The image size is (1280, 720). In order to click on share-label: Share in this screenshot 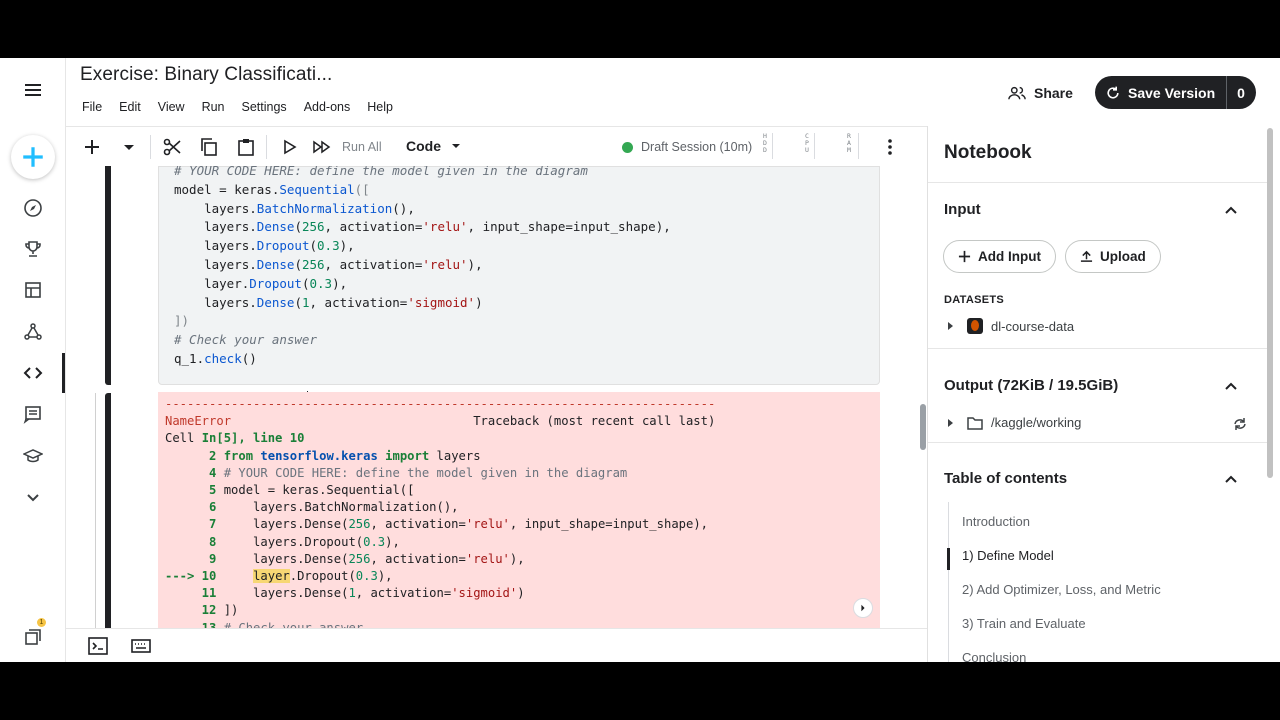, I will do `click(1053, 93)`.